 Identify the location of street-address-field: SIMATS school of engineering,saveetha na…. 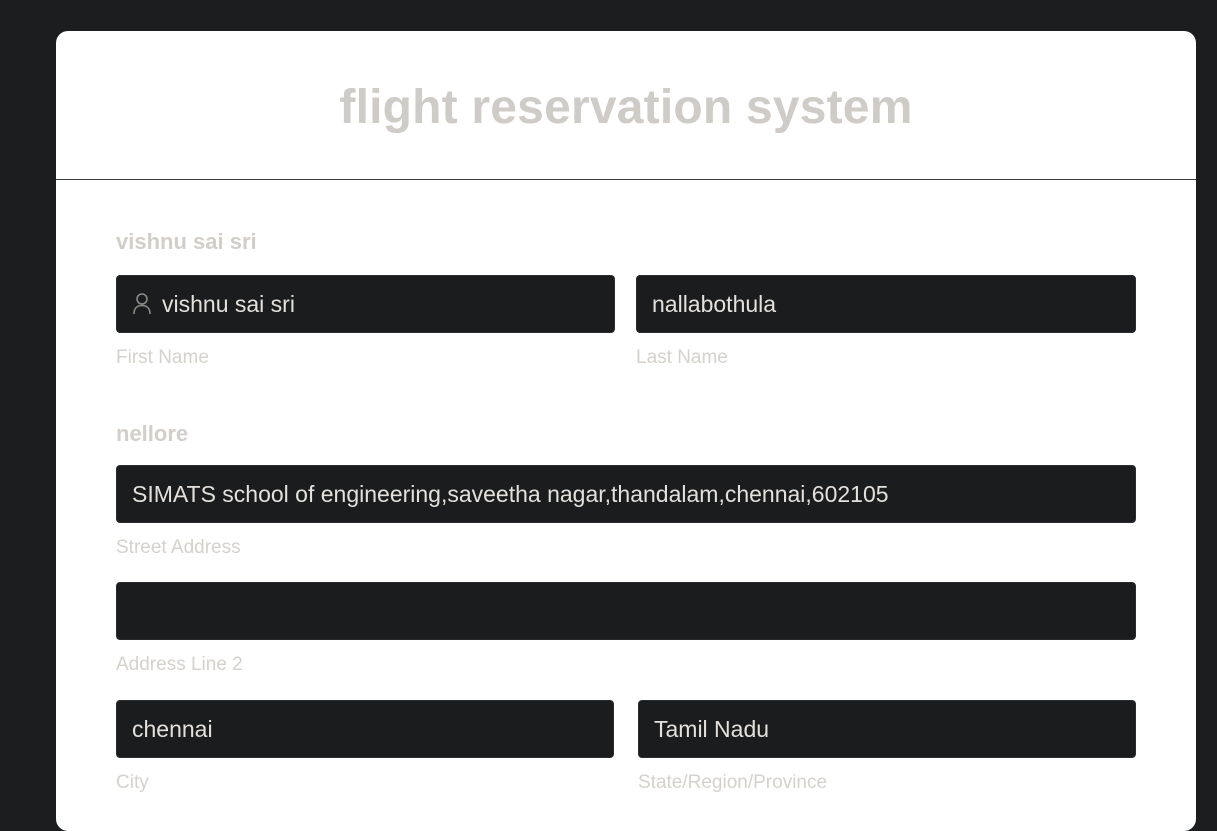
(626, 494).